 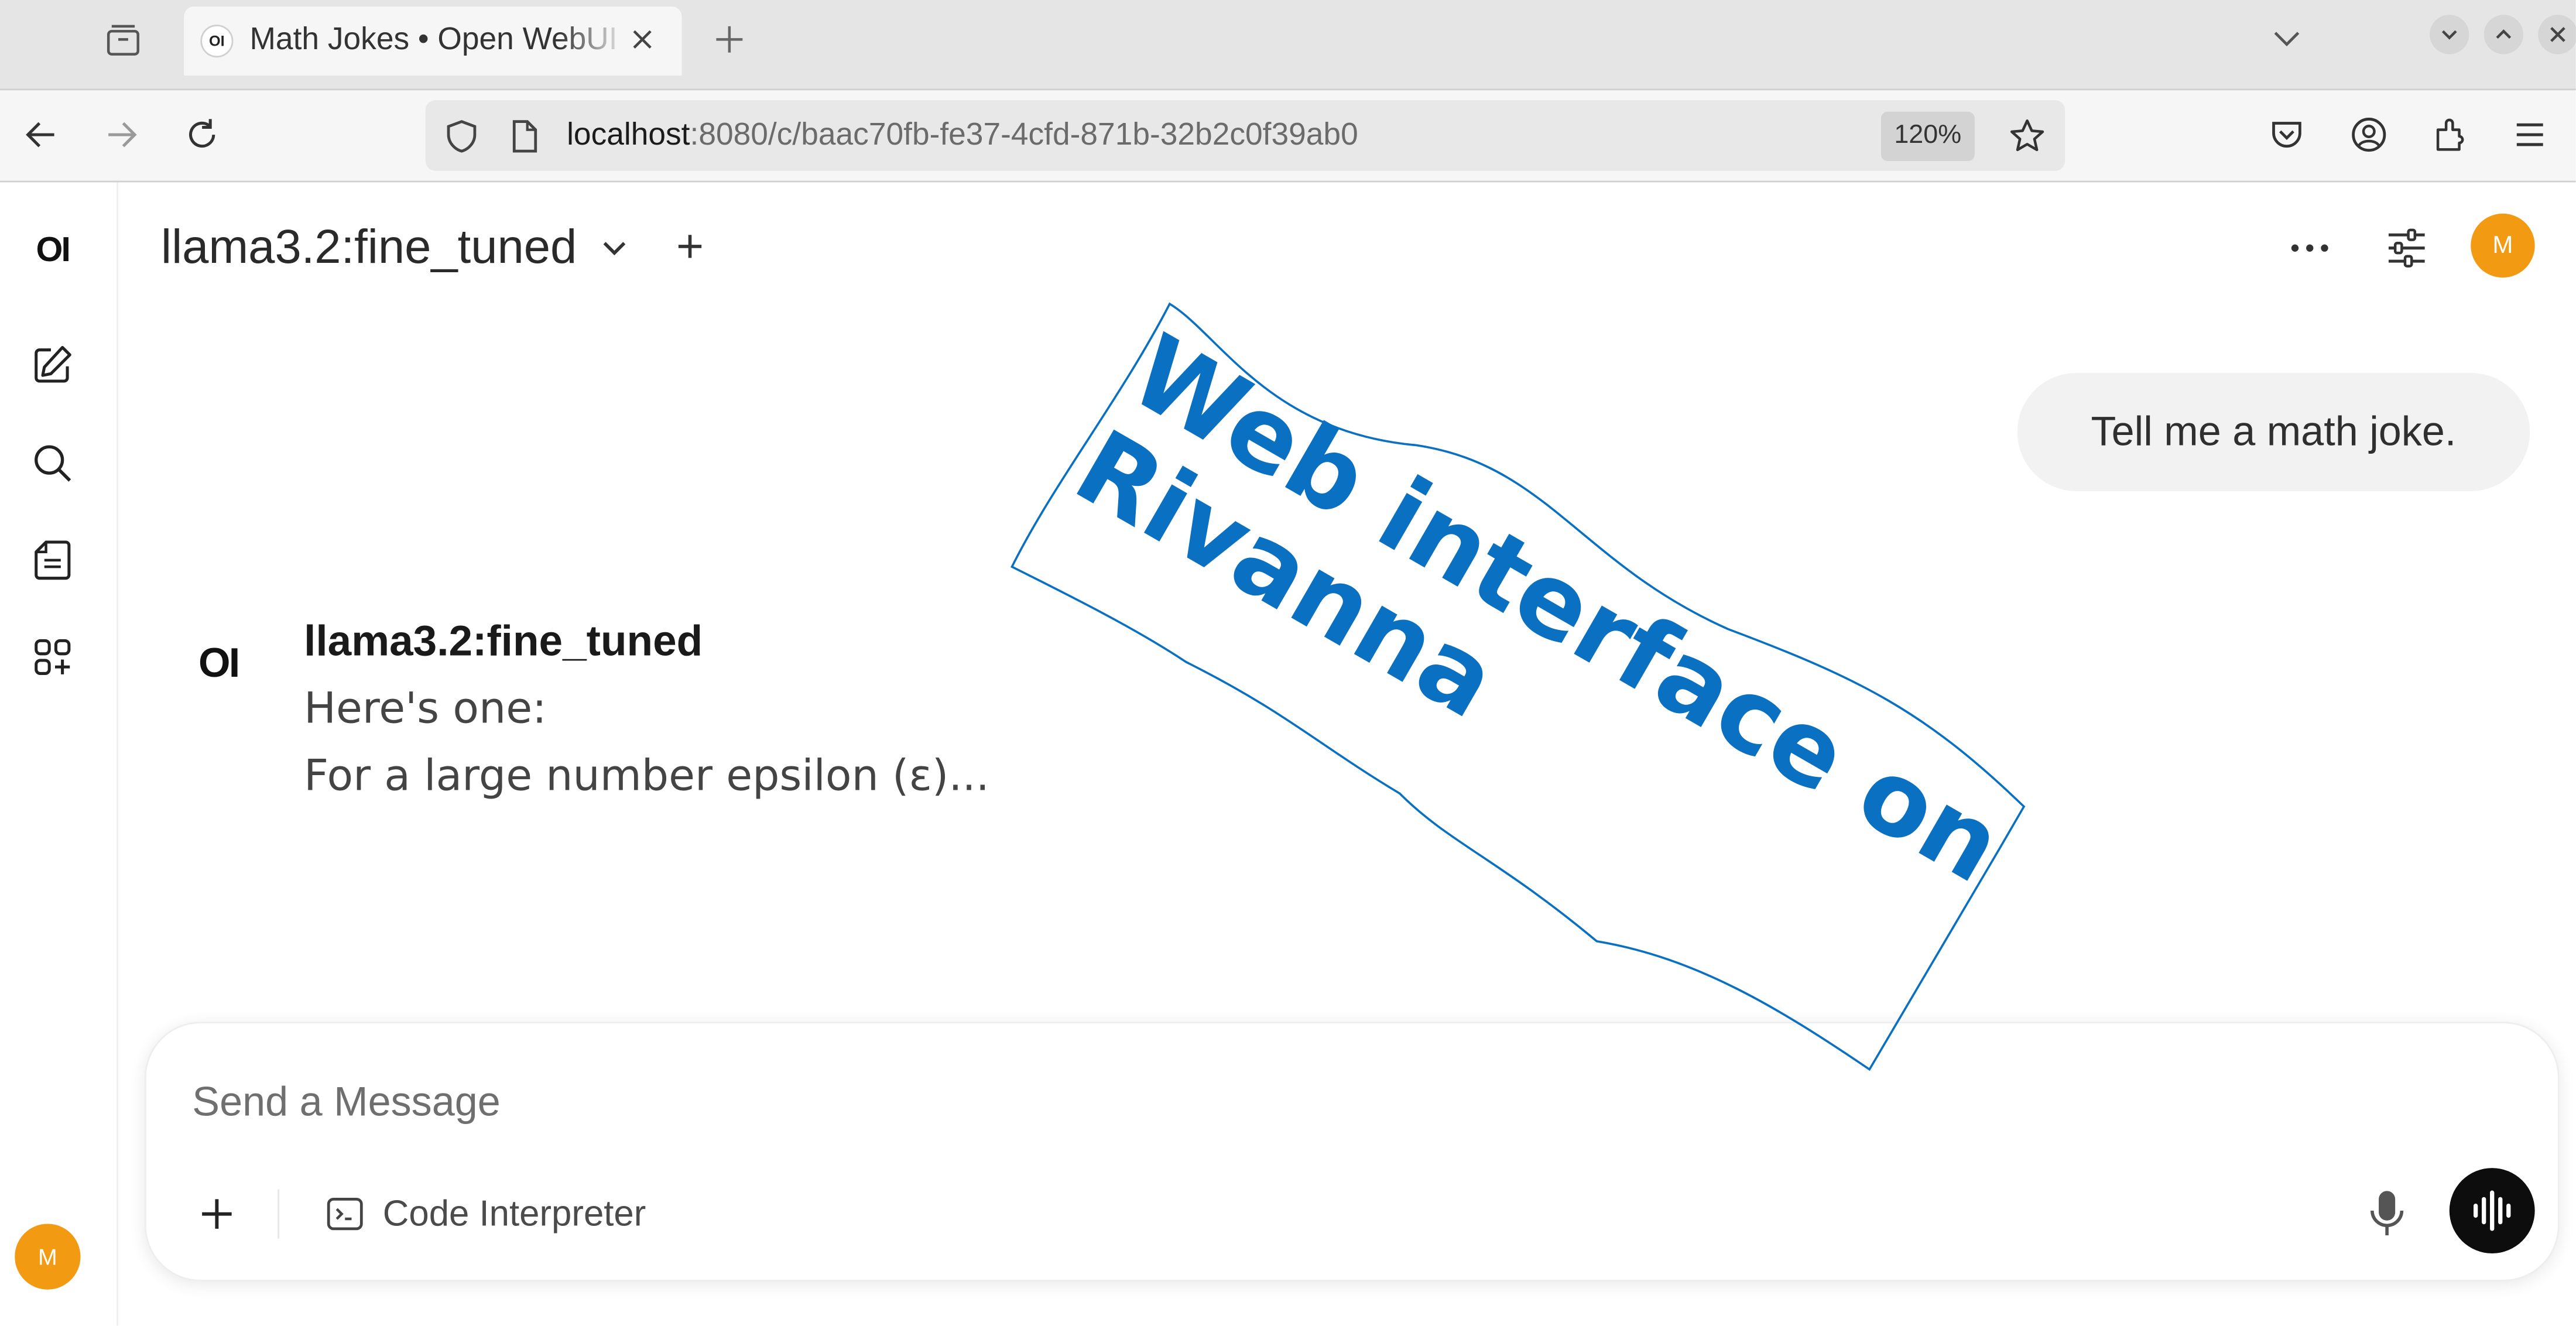 I want to click on shield-icon, so click(x=461, y=136).